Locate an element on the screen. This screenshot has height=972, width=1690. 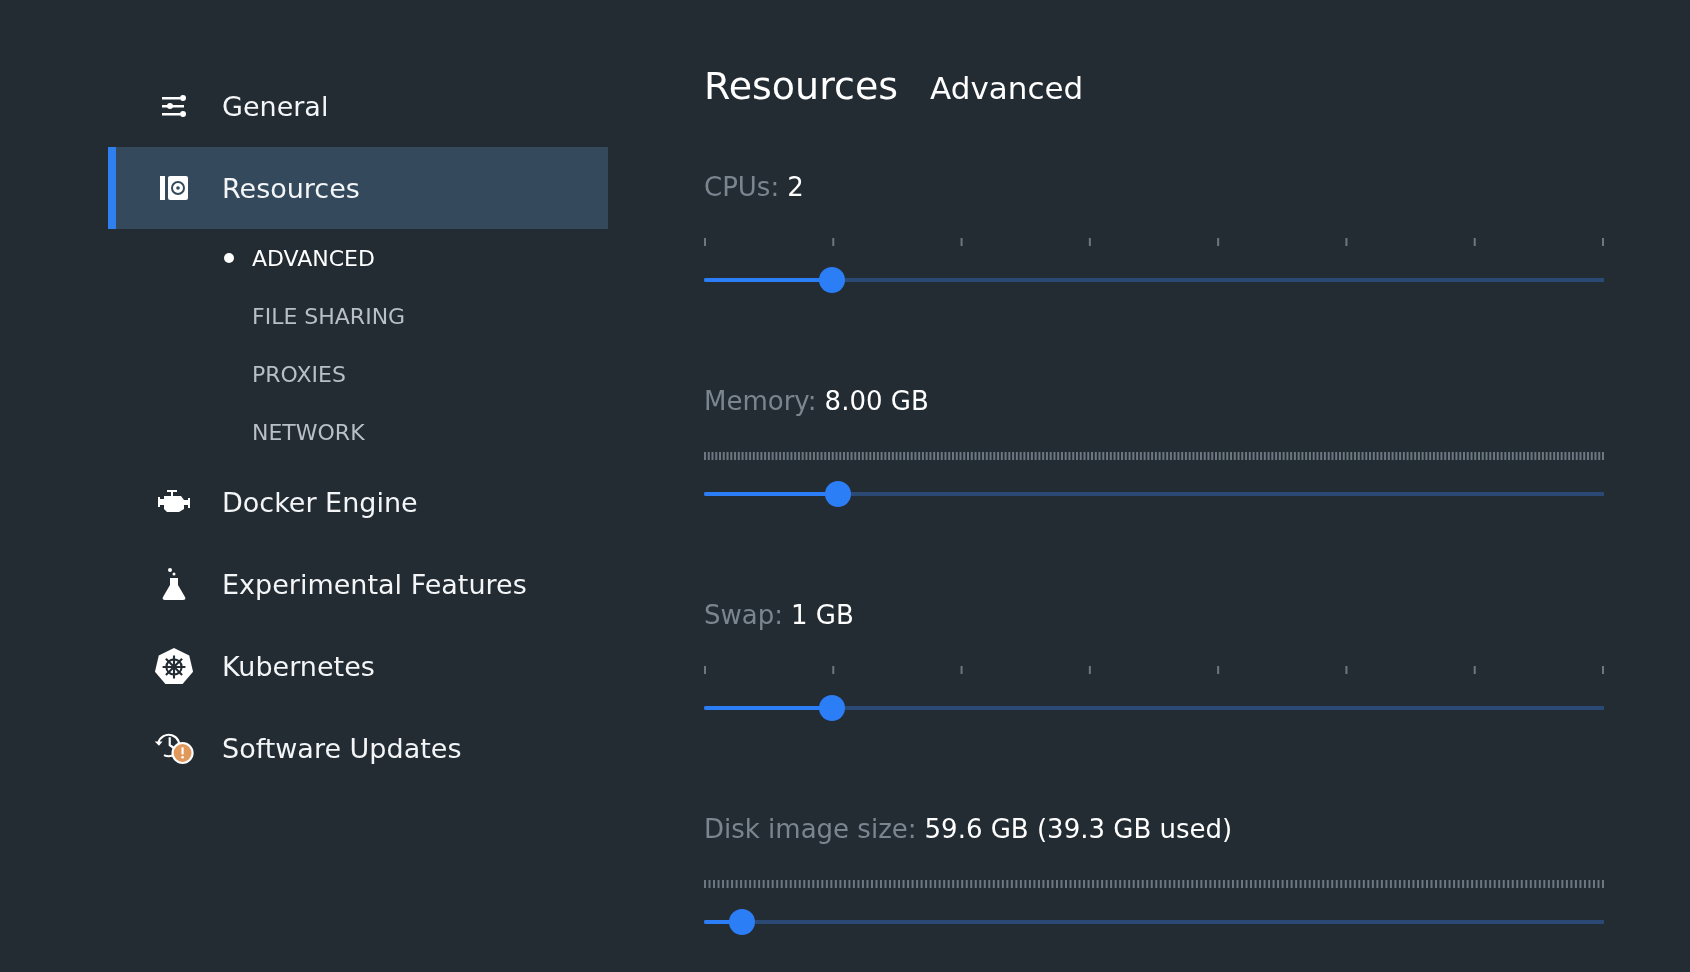
subnav-link: ADVANCED is located at coordinates (313, 258).